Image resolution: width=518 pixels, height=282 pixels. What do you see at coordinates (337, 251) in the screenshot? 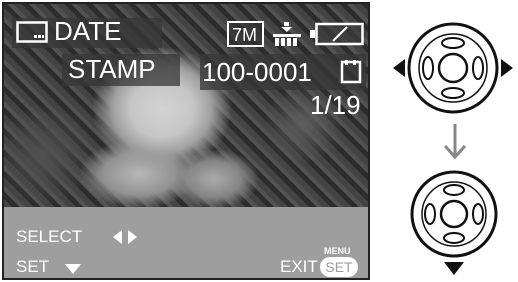
I see `menu-label: MENU` at bounding box center [337, 251].